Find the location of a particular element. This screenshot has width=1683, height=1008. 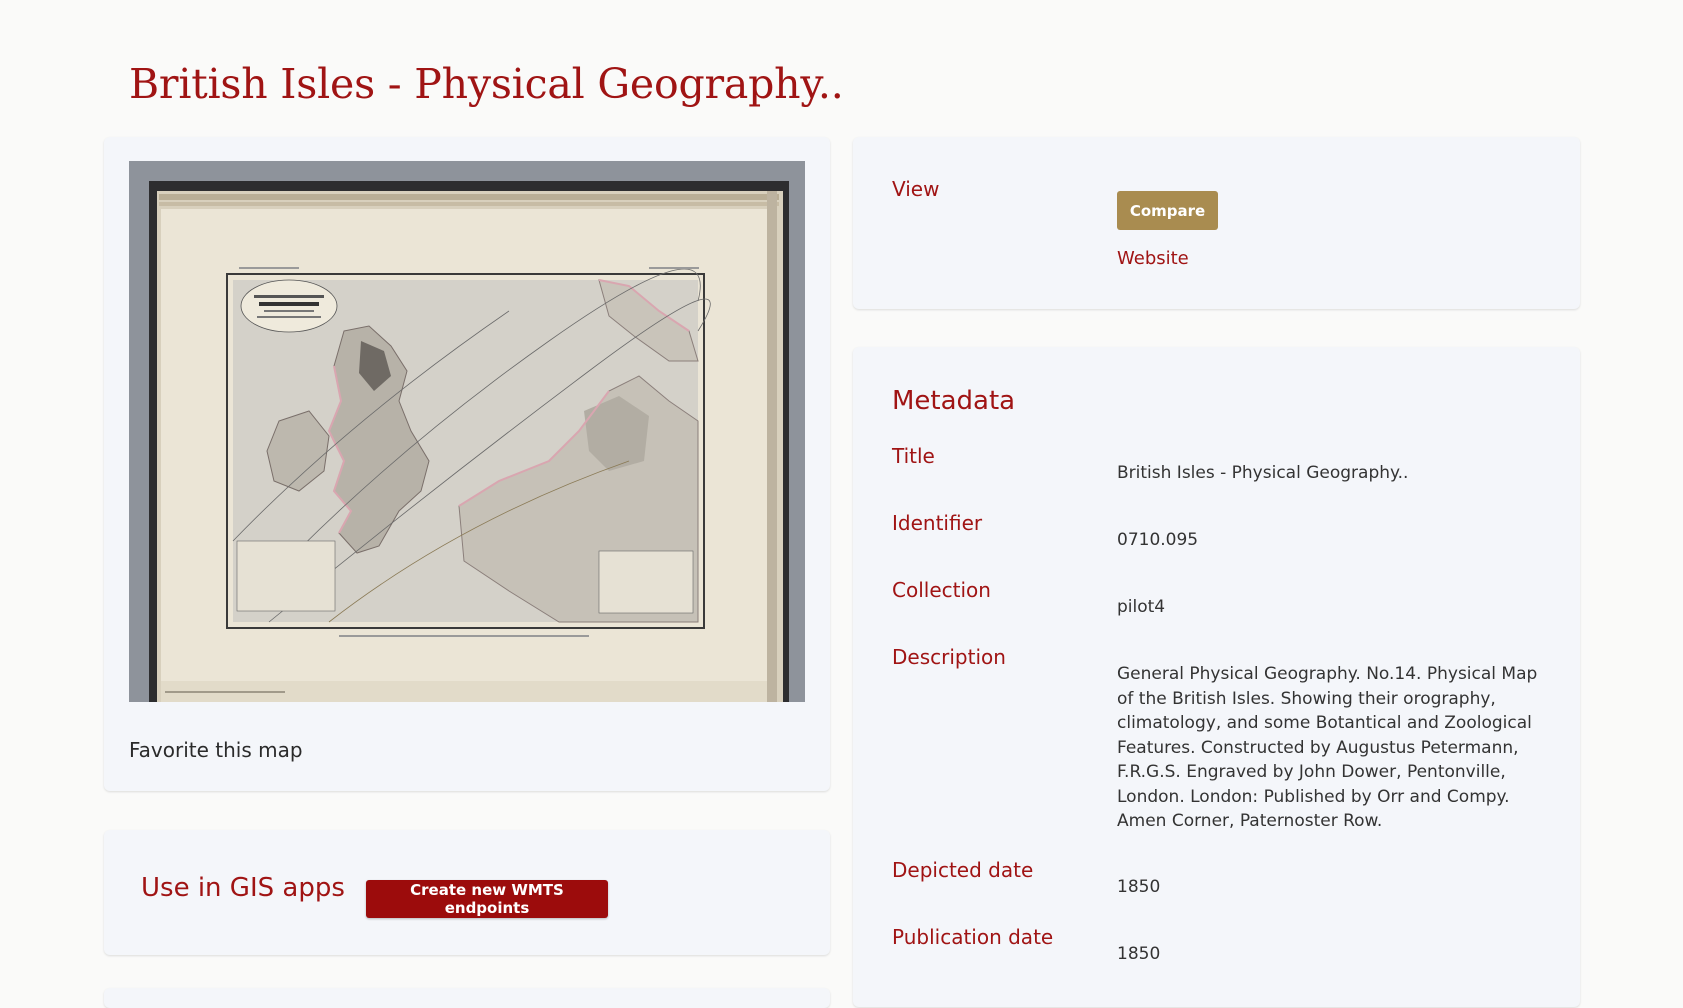

page-title: British Isles - Physical Geography.. is located at coordinates (486, 84).